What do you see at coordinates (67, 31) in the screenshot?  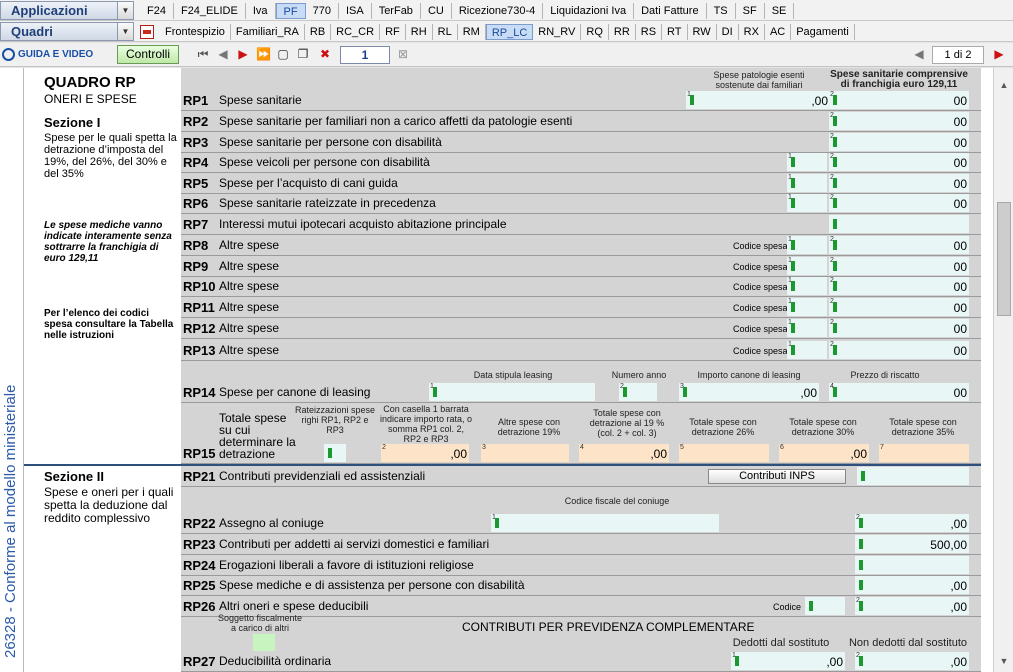 I see `quadri-combo: Quadri ▼` at bounding box center [67, 31].